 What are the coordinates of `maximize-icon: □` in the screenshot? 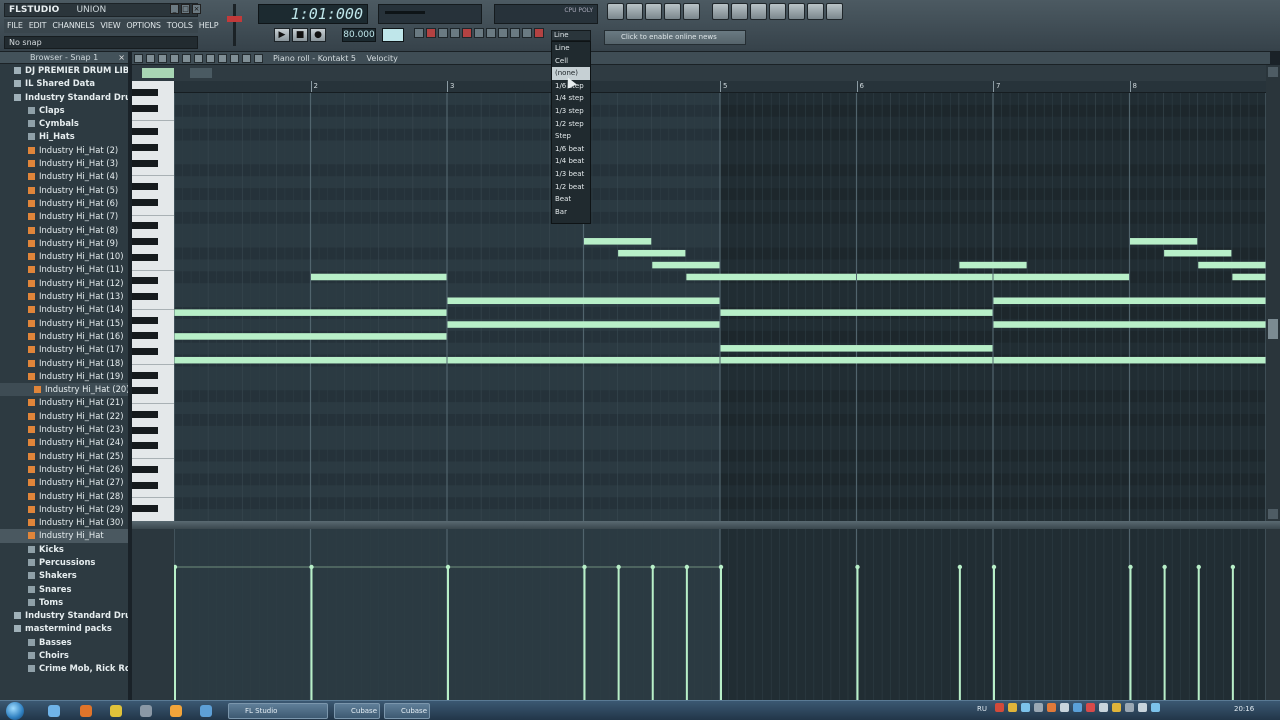 It's located at (185, 9).